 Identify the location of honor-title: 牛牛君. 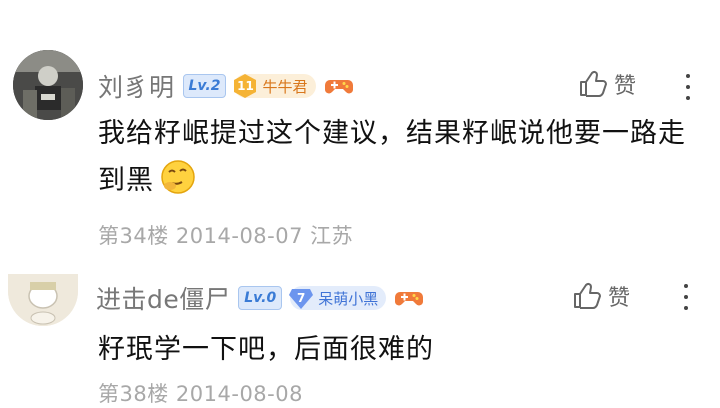
(285, 86).